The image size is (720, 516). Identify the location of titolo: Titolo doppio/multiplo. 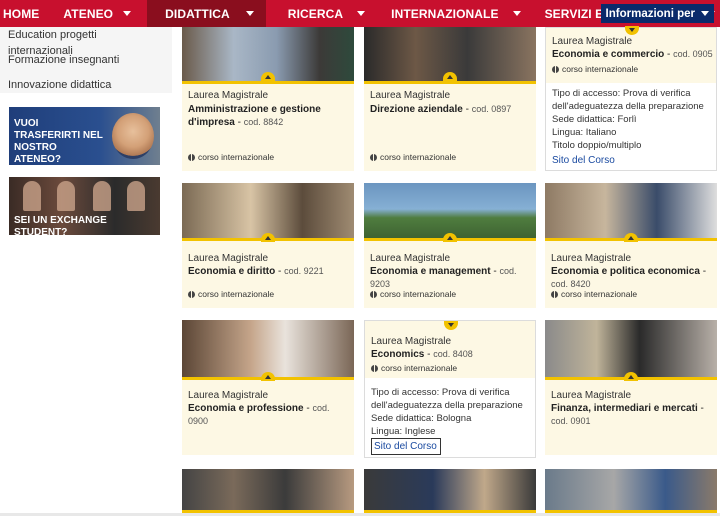
(597, 145).